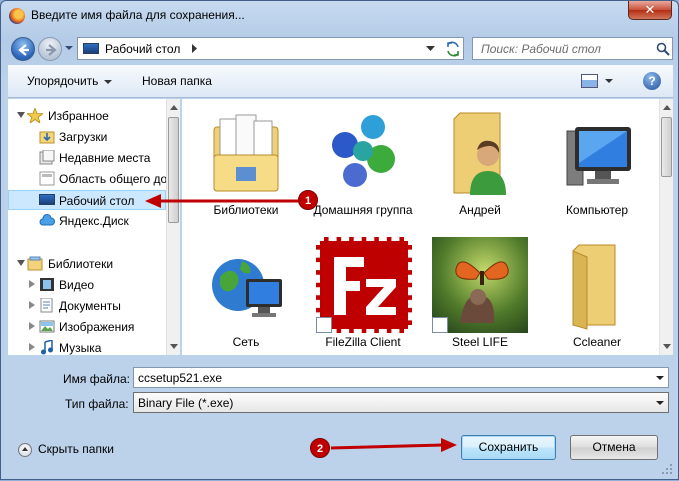 This screenshot has width=679, height=481. I want to click on sidebar-label: Рабочий стол, so click(97, 201).